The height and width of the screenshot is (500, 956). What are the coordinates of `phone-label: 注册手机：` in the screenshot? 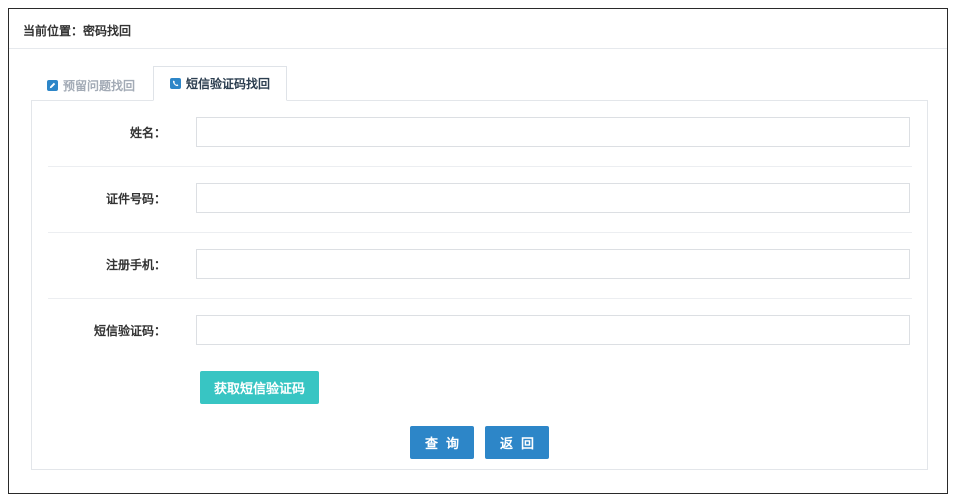 It's located at (135, 265).